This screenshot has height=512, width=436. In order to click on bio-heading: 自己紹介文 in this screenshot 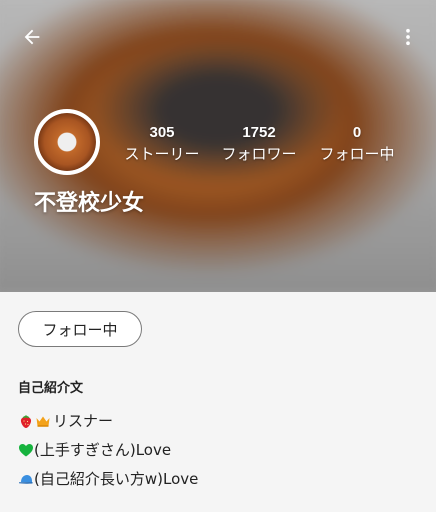, I will do `click(51, 388)`.